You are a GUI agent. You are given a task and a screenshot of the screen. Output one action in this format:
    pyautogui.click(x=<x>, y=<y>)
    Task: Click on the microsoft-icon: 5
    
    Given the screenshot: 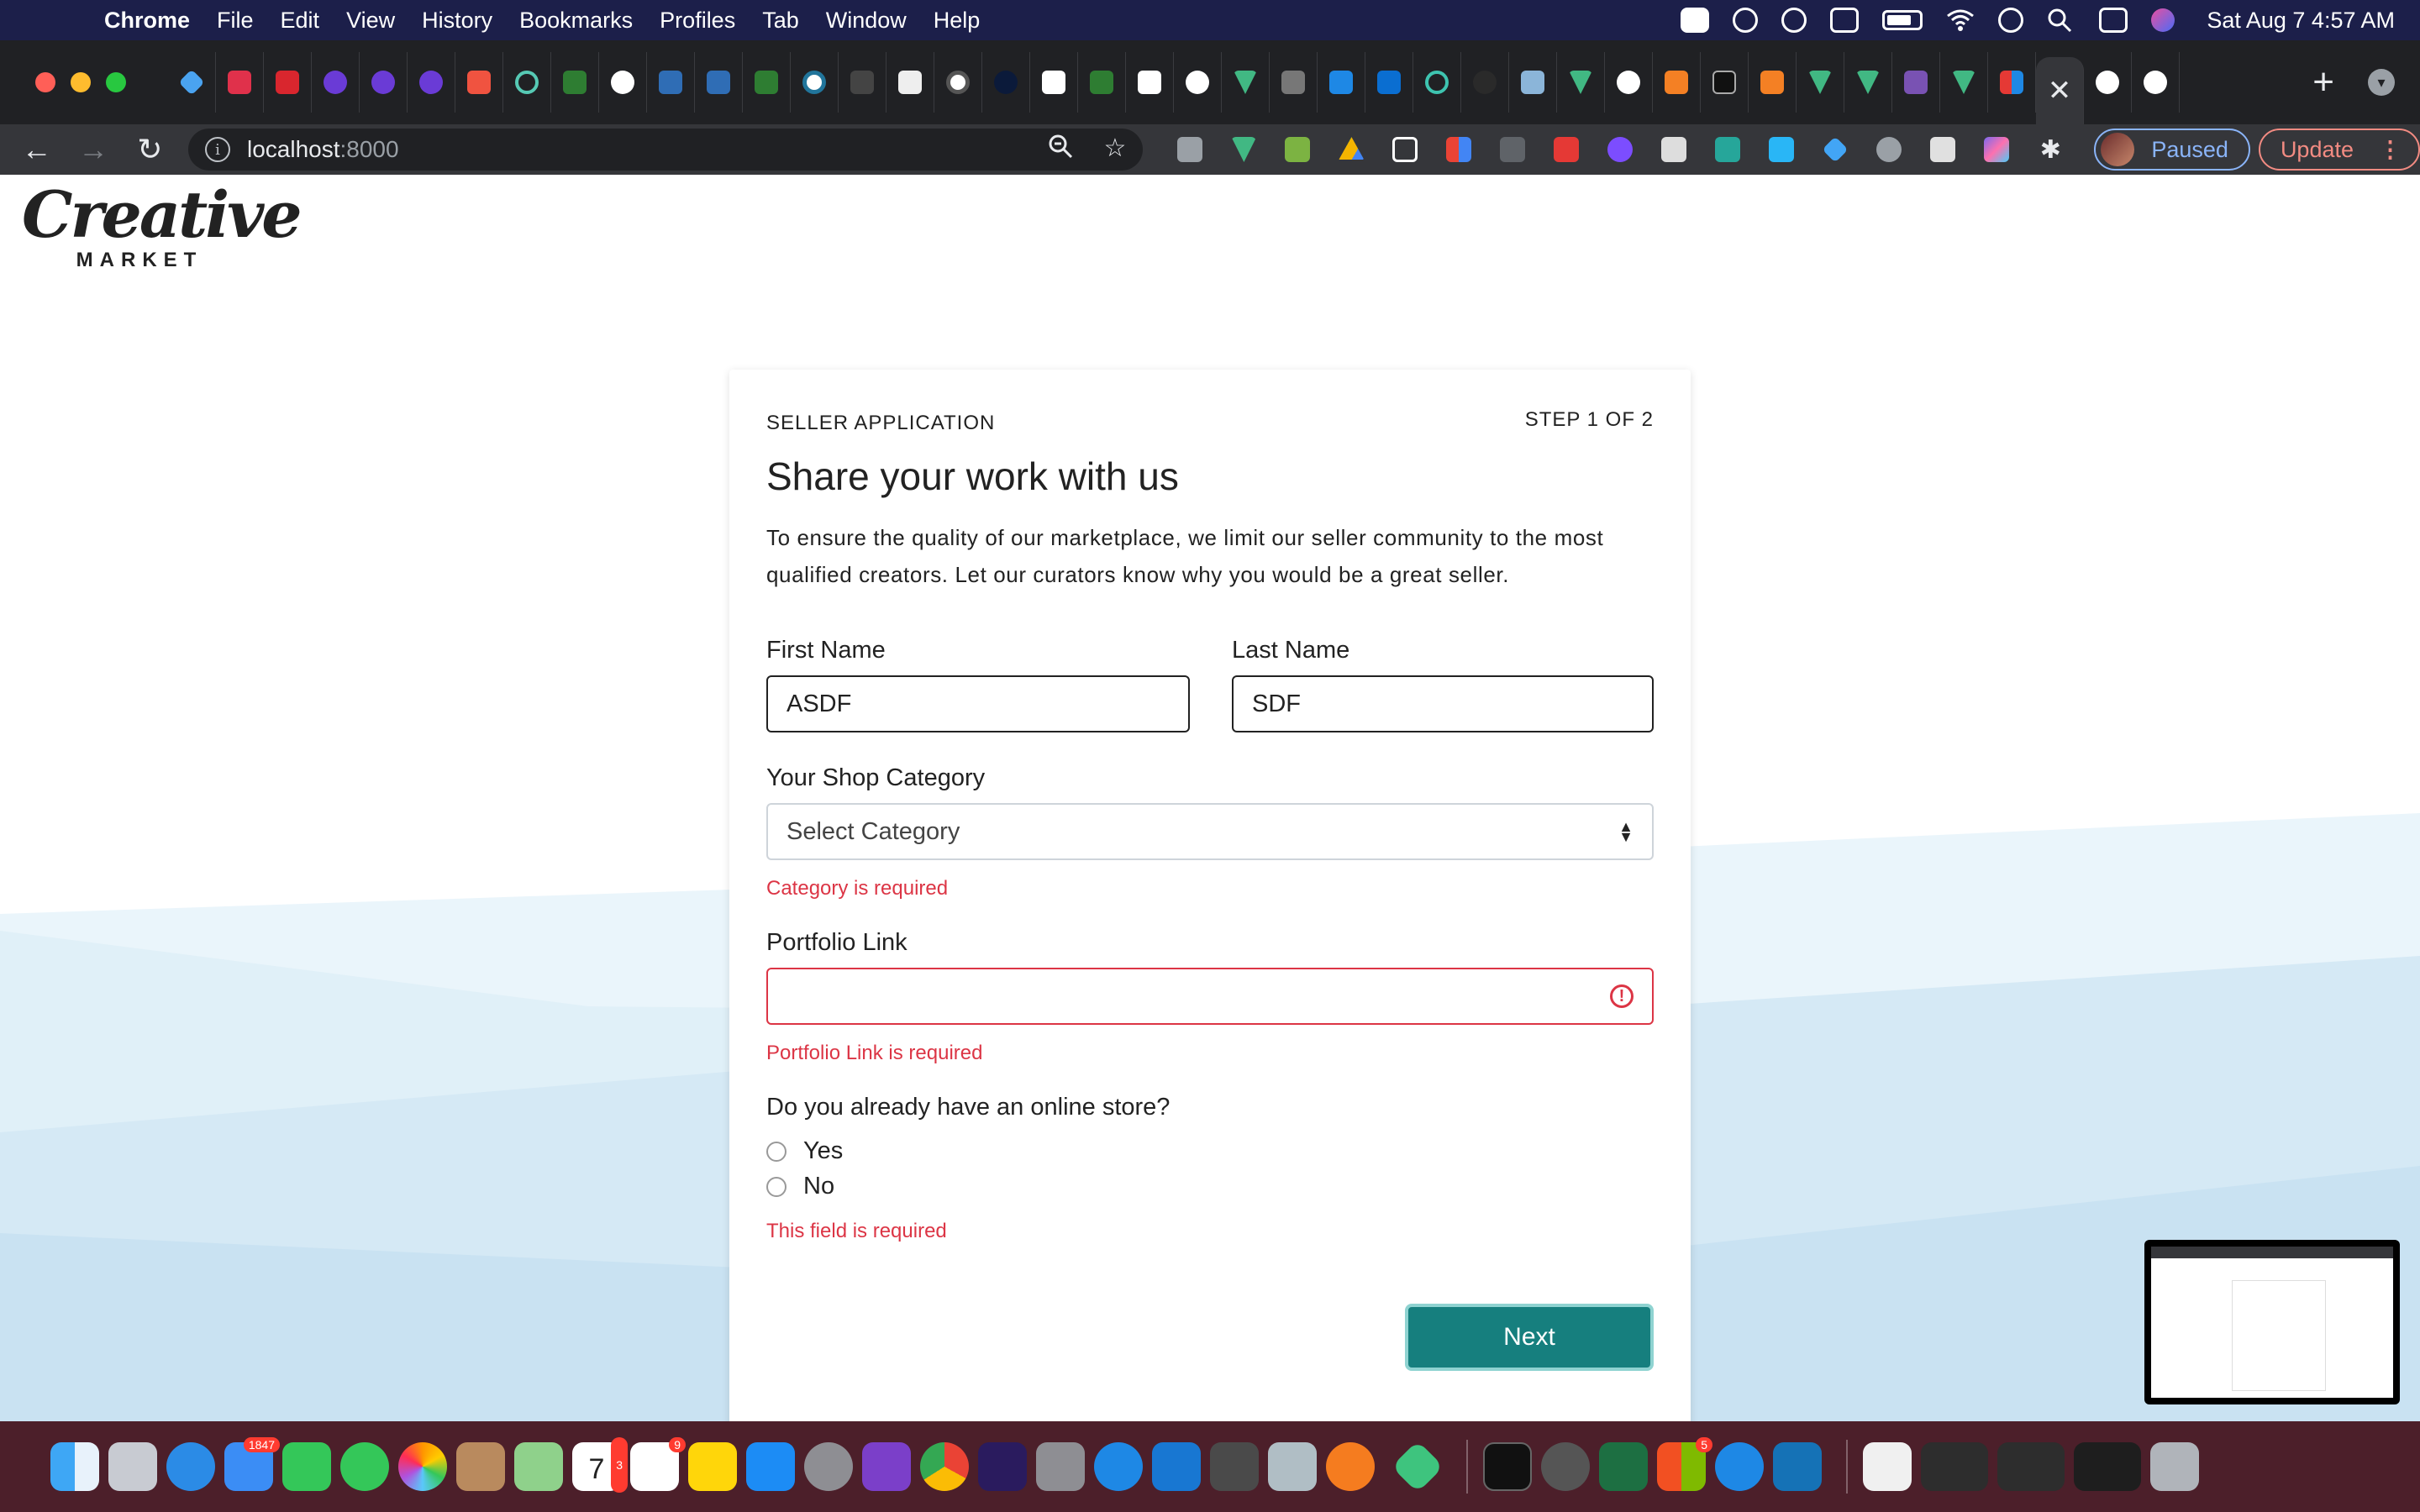 What is the action you would take?
    pyautogui.click(x=1684, y=1464)
    